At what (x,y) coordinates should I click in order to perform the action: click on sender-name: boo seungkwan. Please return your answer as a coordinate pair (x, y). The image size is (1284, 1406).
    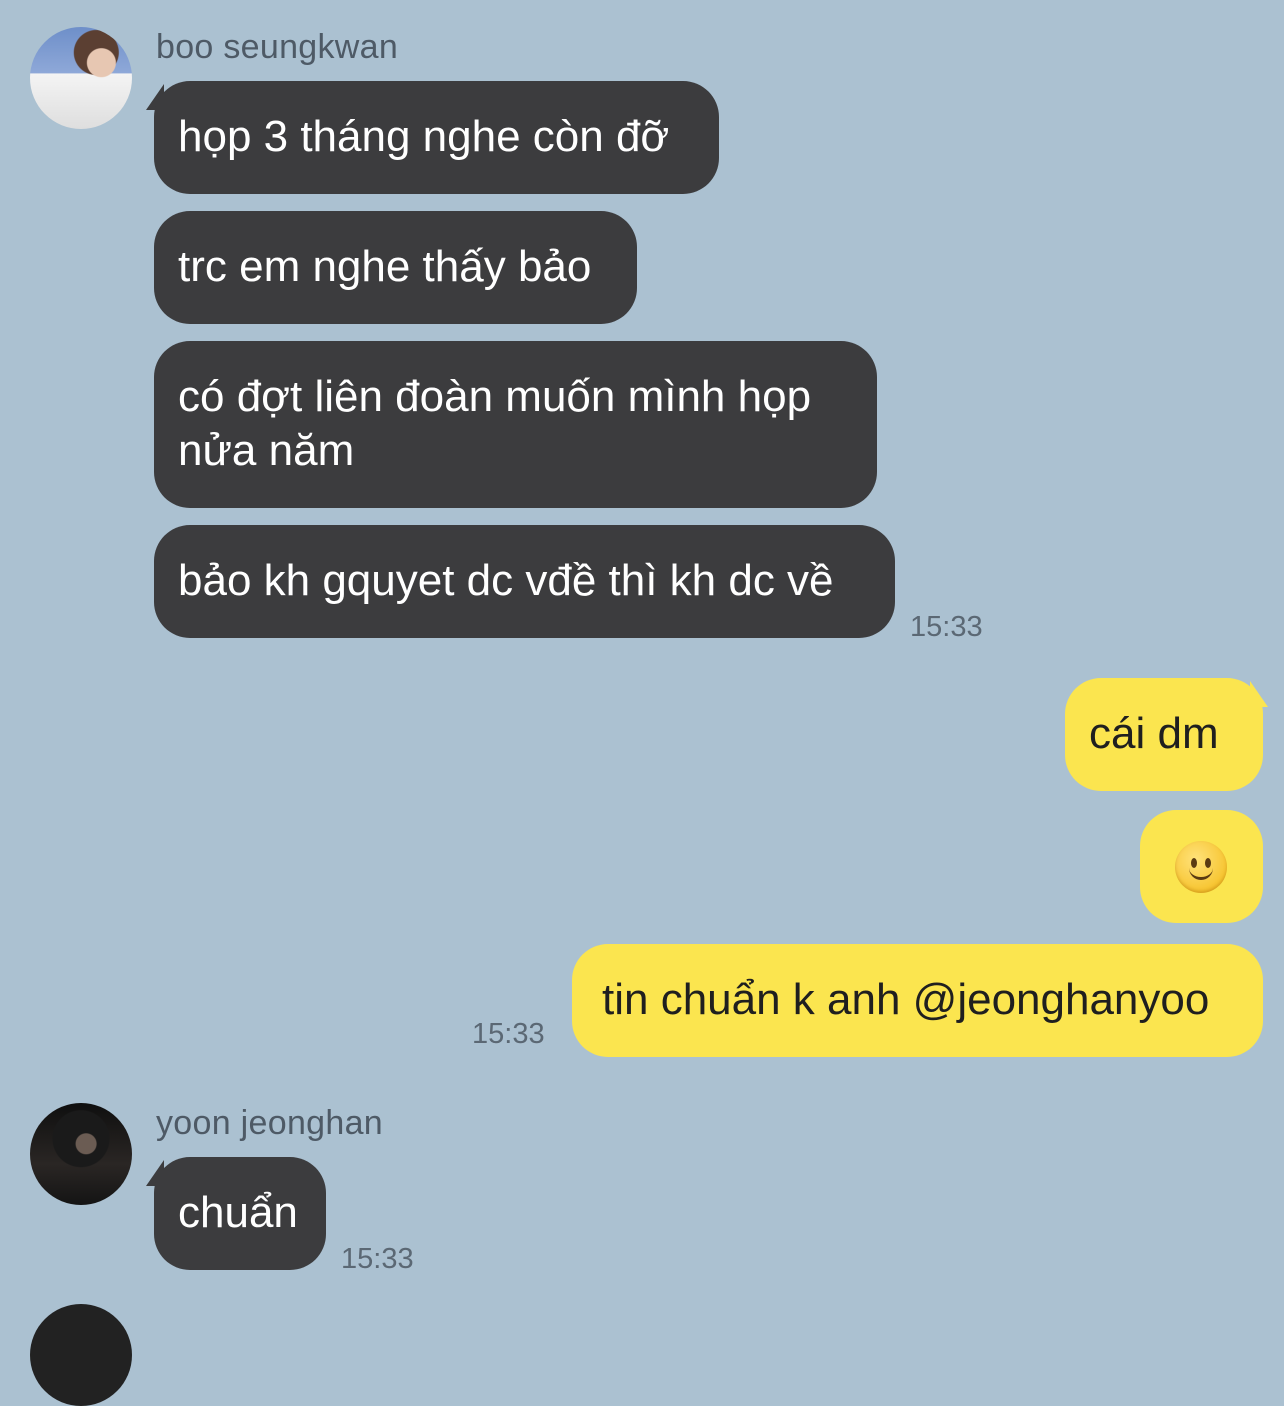
    Looking at the image, I should click on (277, 47).